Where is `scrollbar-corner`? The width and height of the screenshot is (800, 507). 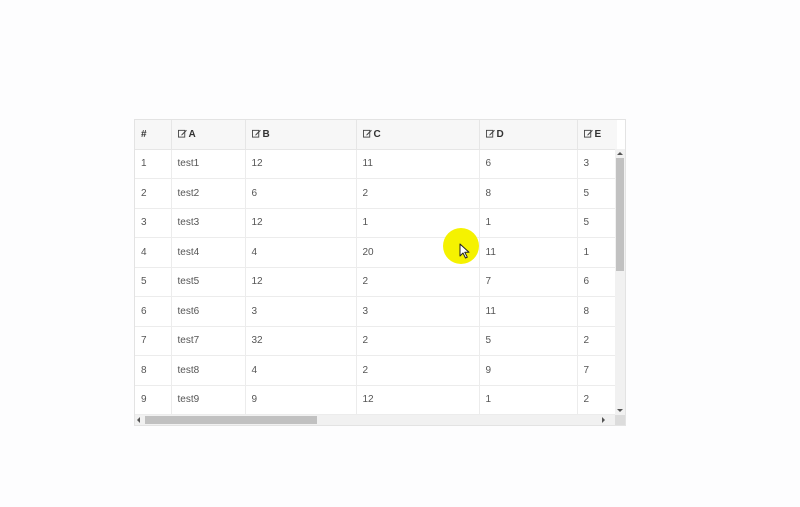 scrollbar-corner is located at coordinates (620, 420).